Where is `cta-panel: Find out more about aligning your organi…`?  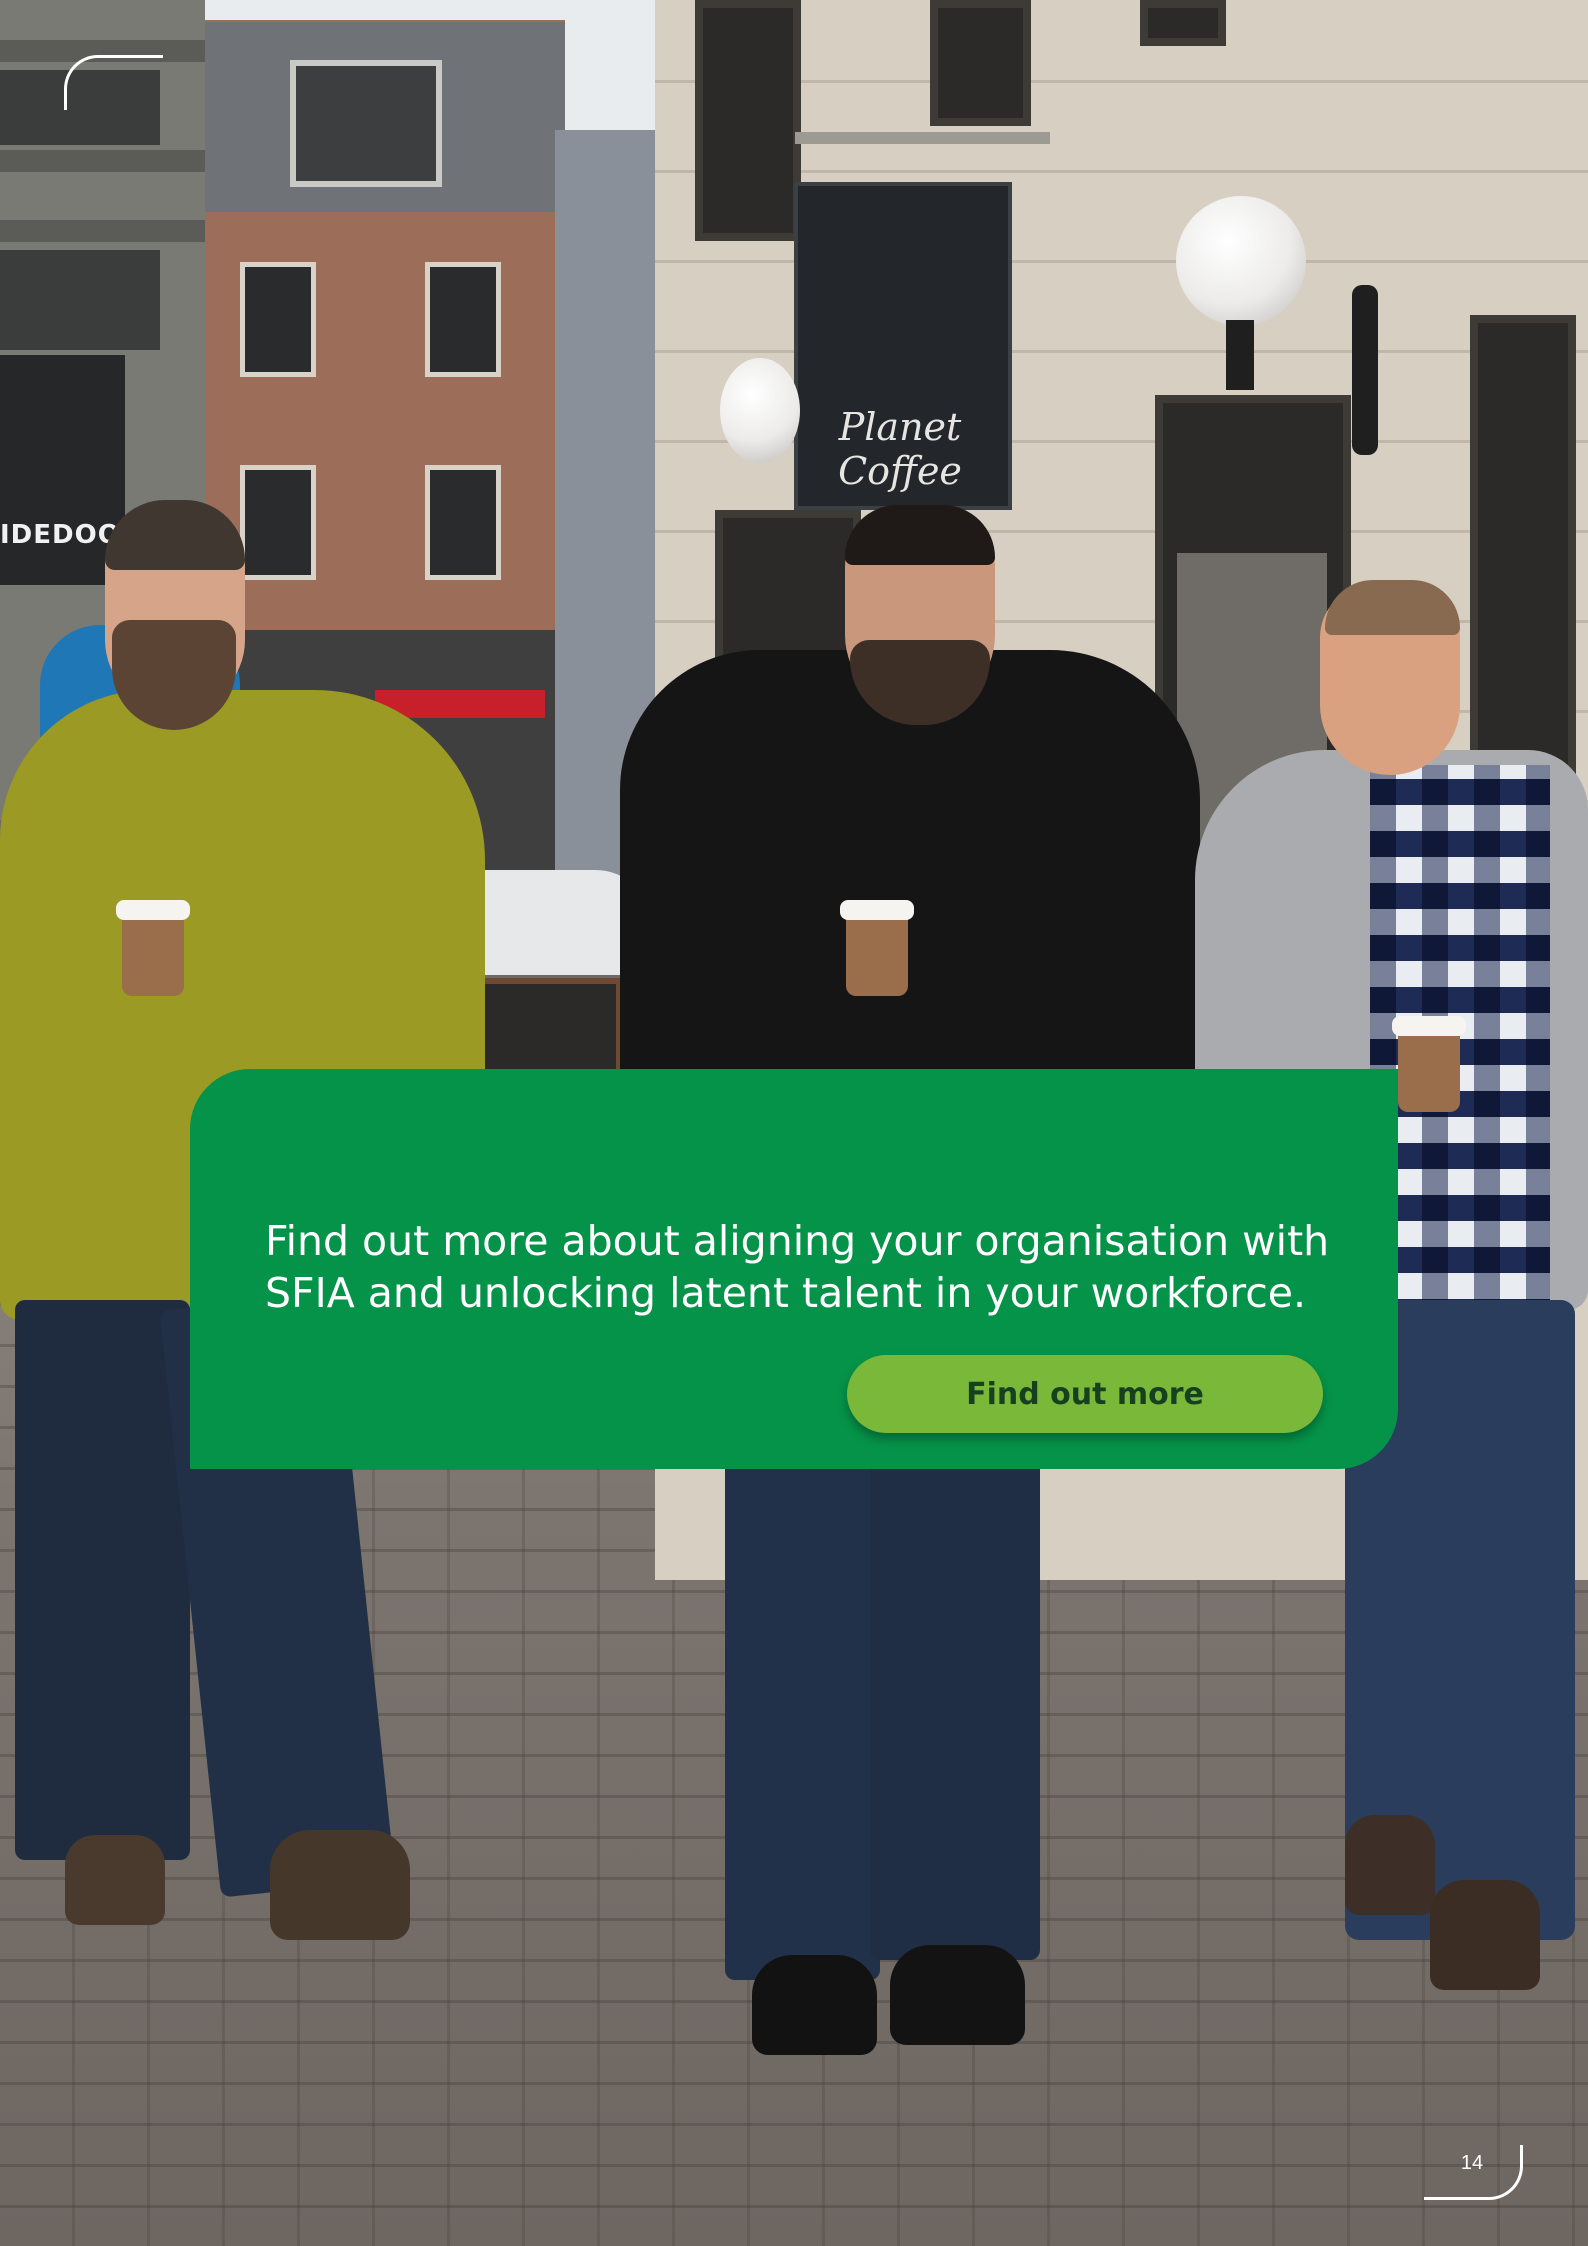 cta-panel: Find out more about aligning your organi… is located at coordinates (794, 1269).